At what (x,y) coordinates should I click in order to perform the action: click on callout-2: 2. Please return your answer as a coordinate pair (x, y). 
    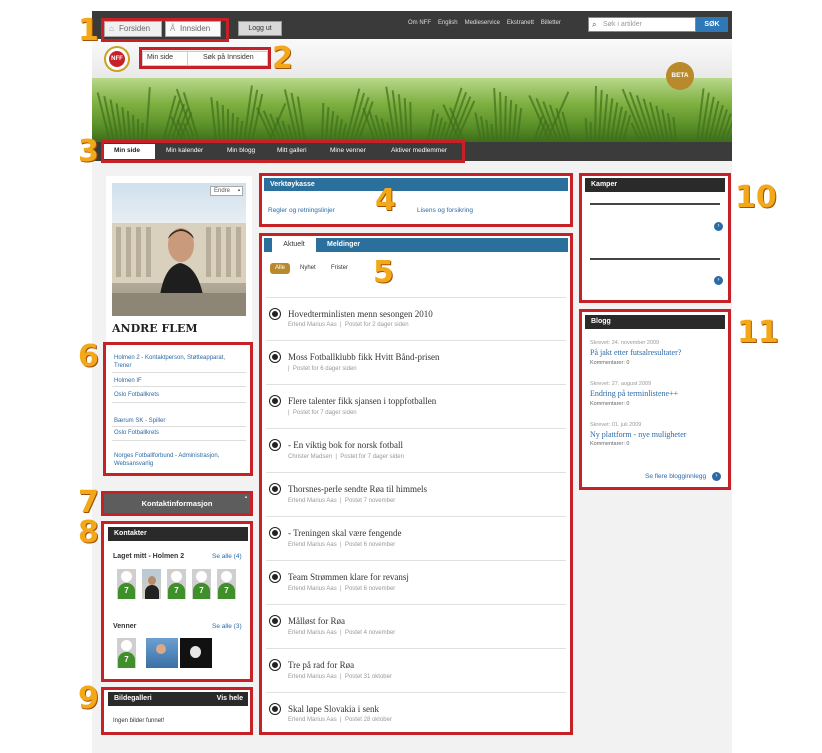
    Looking at the image, I should click on (282, 58).